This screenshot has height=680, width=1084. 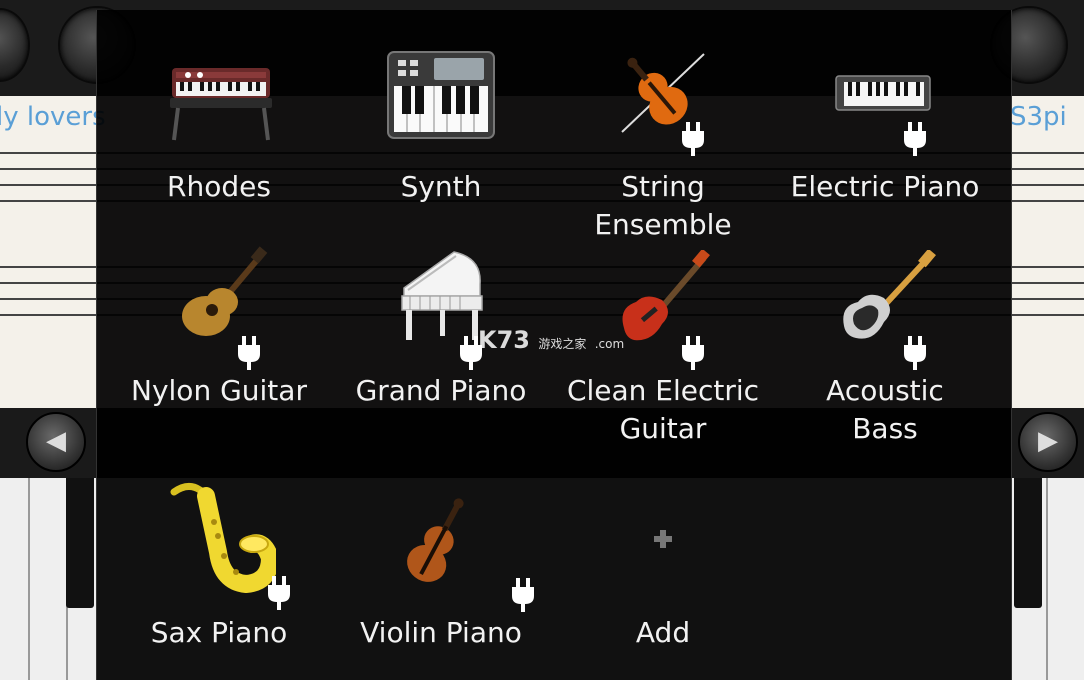 I want to click on instrument-label: Synth, so click(x=441, y=186).